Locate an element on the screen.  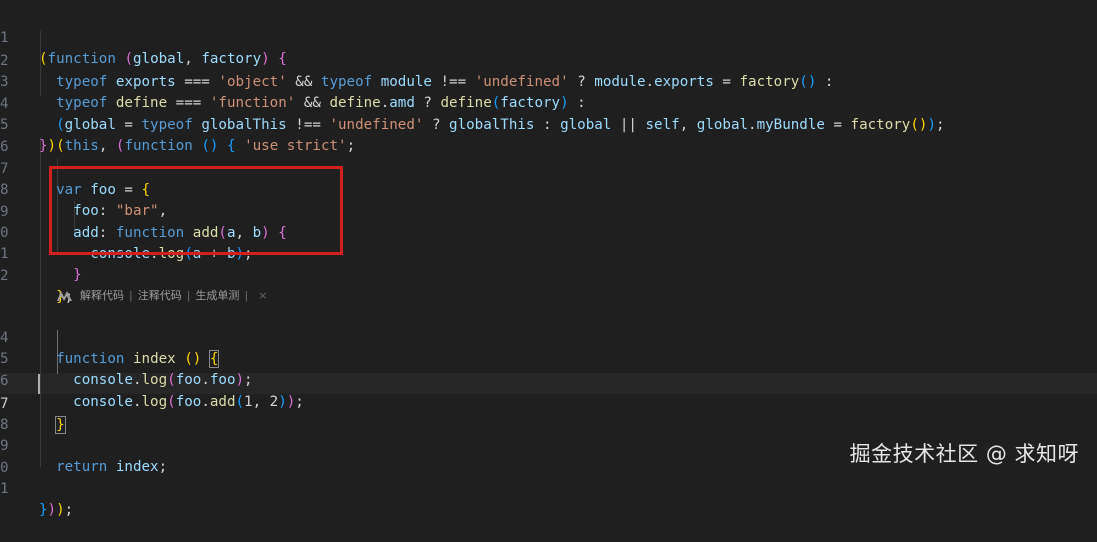
watermark: 掘金技术社区 @ 求知呀 is located at coordinates (964, 454).